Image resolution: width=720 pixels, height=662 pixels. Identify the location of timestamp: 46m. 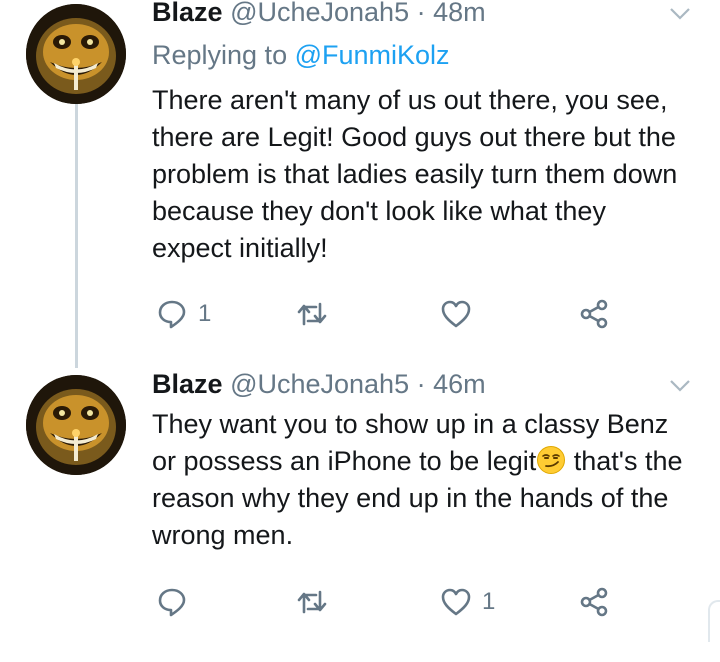
(459, 384).